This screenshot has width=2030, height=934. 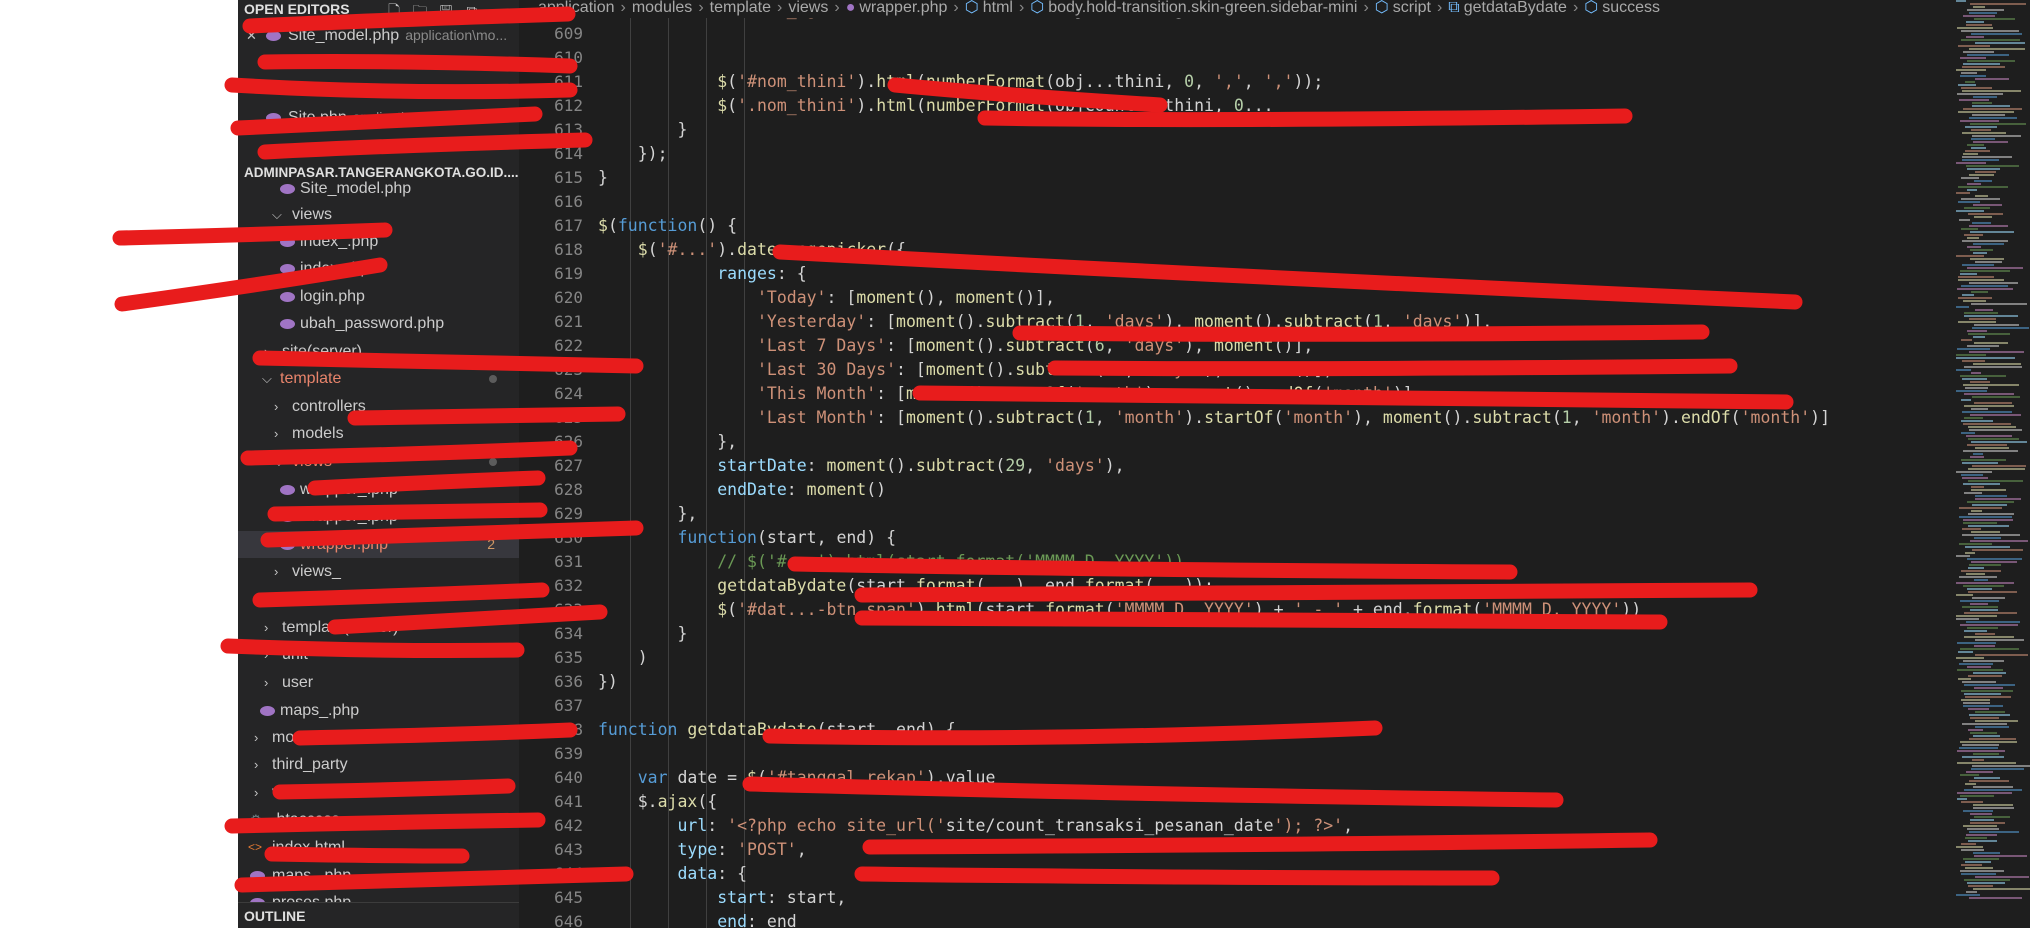 What do you see at coordinates (339, 241) in the screenshot?
I see `tree-item-label: index_.php` at bounding box center [339, 241].